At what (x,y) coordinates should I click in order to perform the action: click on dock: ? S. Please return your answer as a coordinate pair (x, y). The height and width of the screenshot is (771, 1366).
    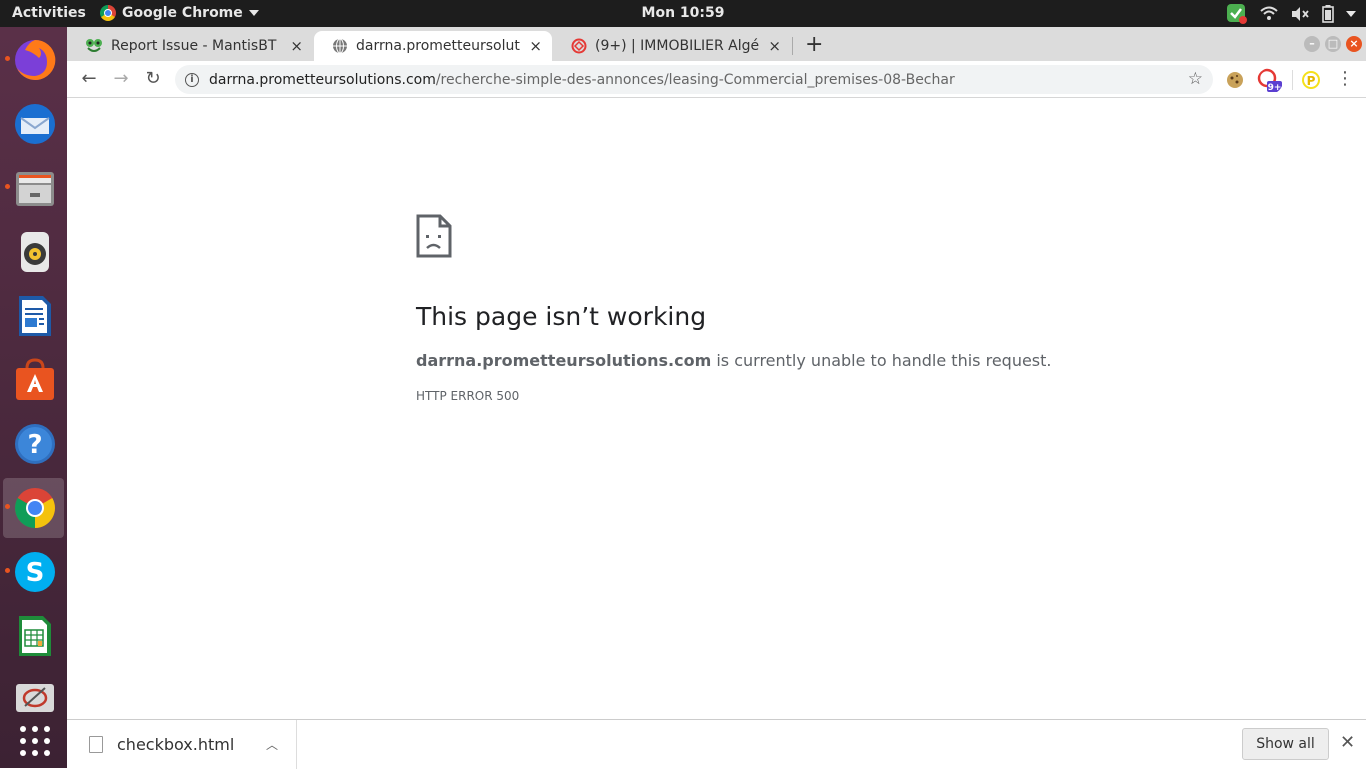
    Looking at the image, I should click on (33, 397).